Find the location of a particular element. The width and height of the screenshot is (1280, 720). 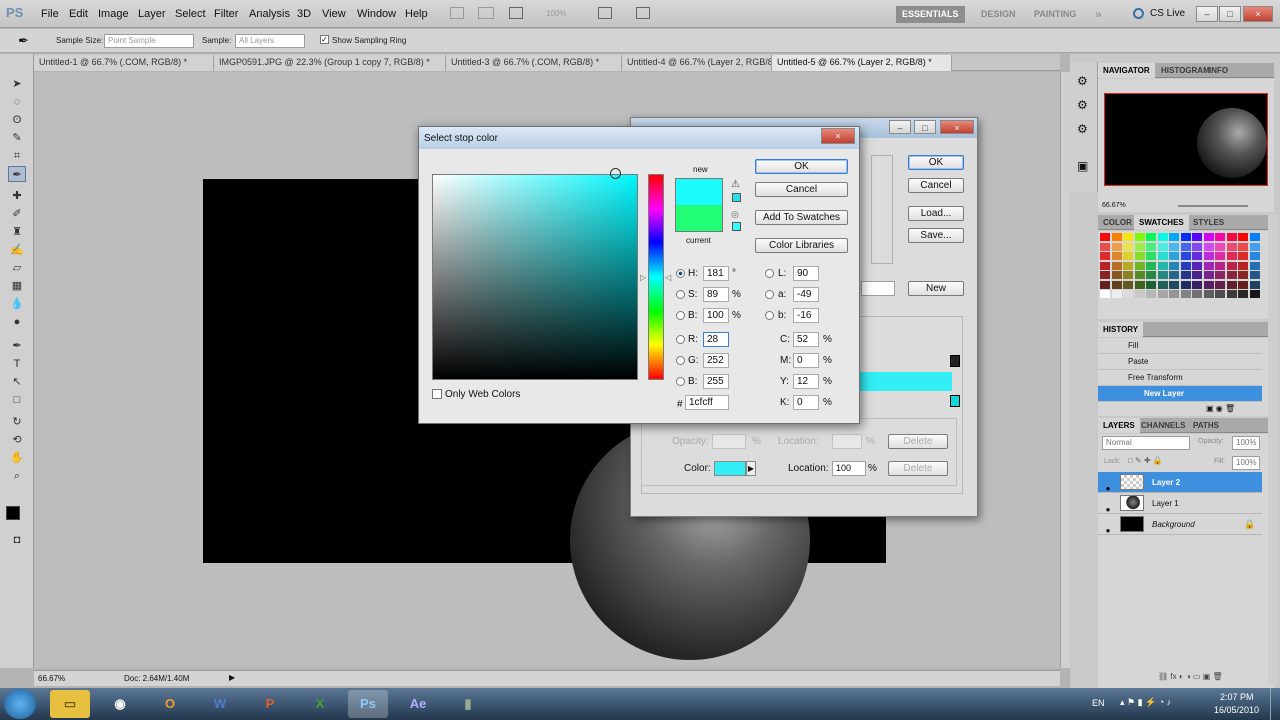

lock-icons: □ ✎ ✚ 🔒 is located at coordinates (1145, 460).